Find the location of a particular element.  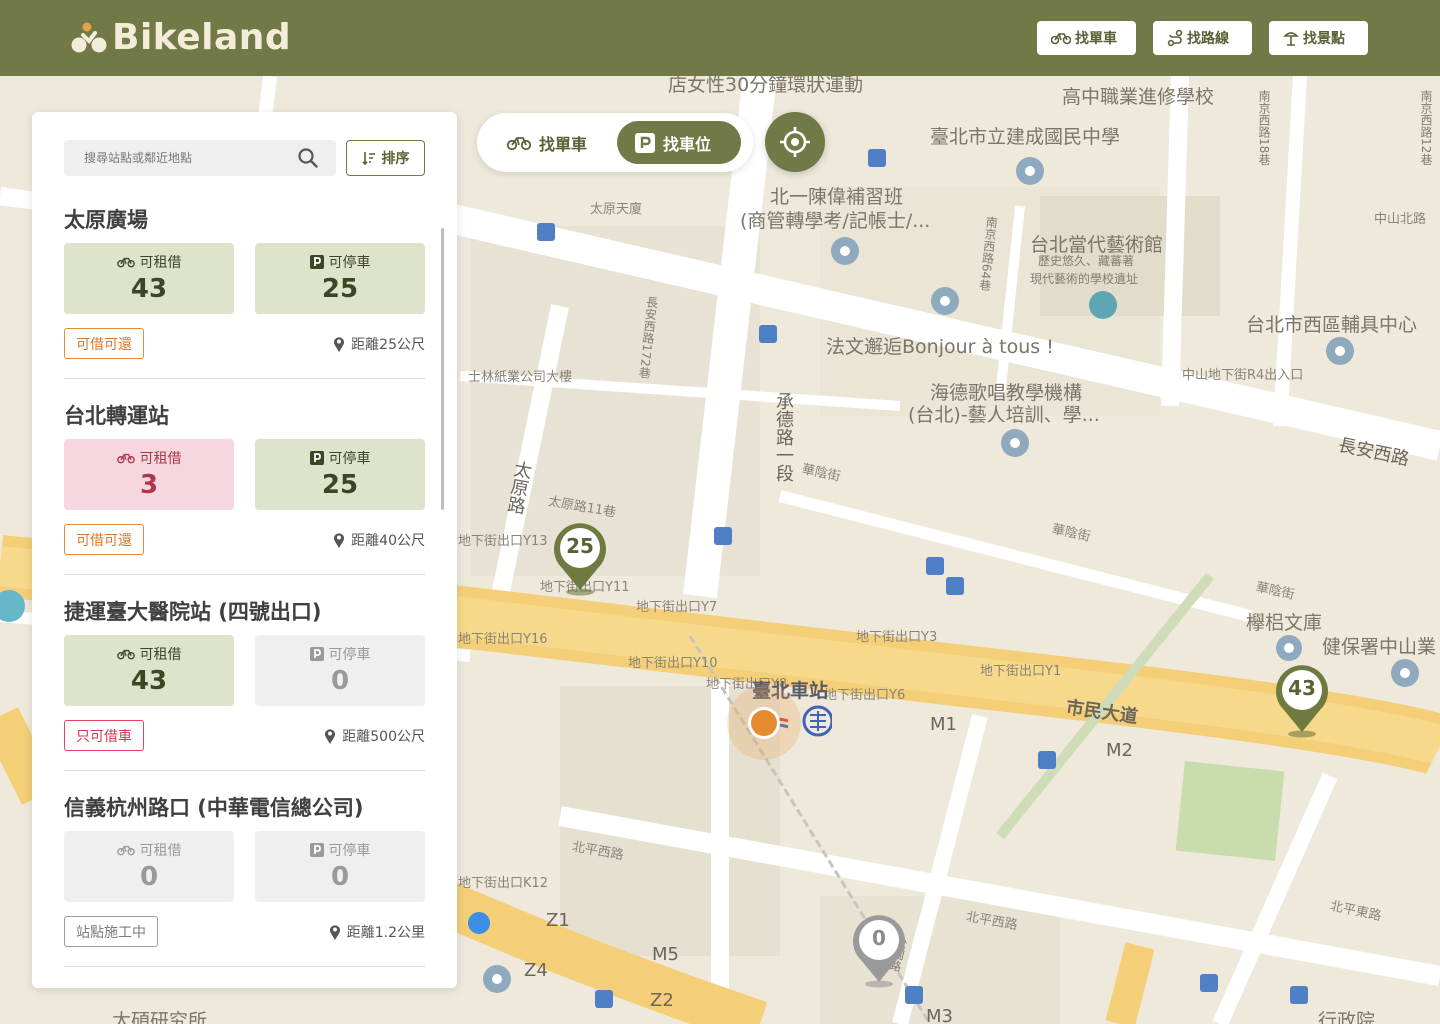

station-name: 信義杭州路口 (中華電信總公司) is located at coordinates (214, 808).